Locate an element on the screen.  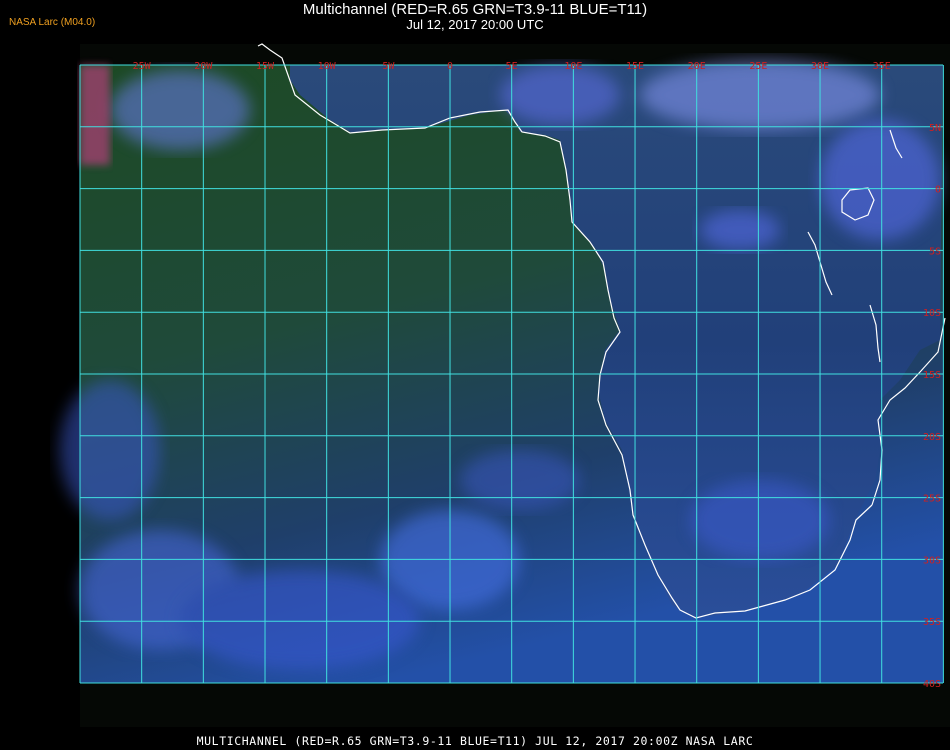
map-timestamp: Jul 12, 2017 20:00 UTC is located at coordinates (475, 24).